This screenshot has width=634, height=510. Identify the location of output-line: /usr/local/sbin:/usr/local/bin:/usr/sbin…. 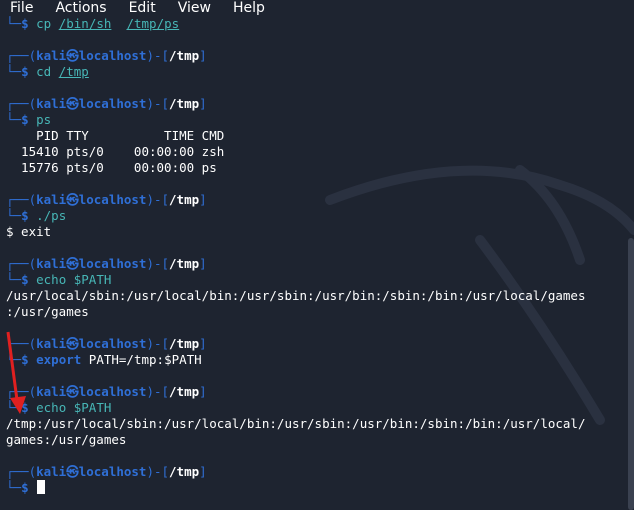
(320, 296).